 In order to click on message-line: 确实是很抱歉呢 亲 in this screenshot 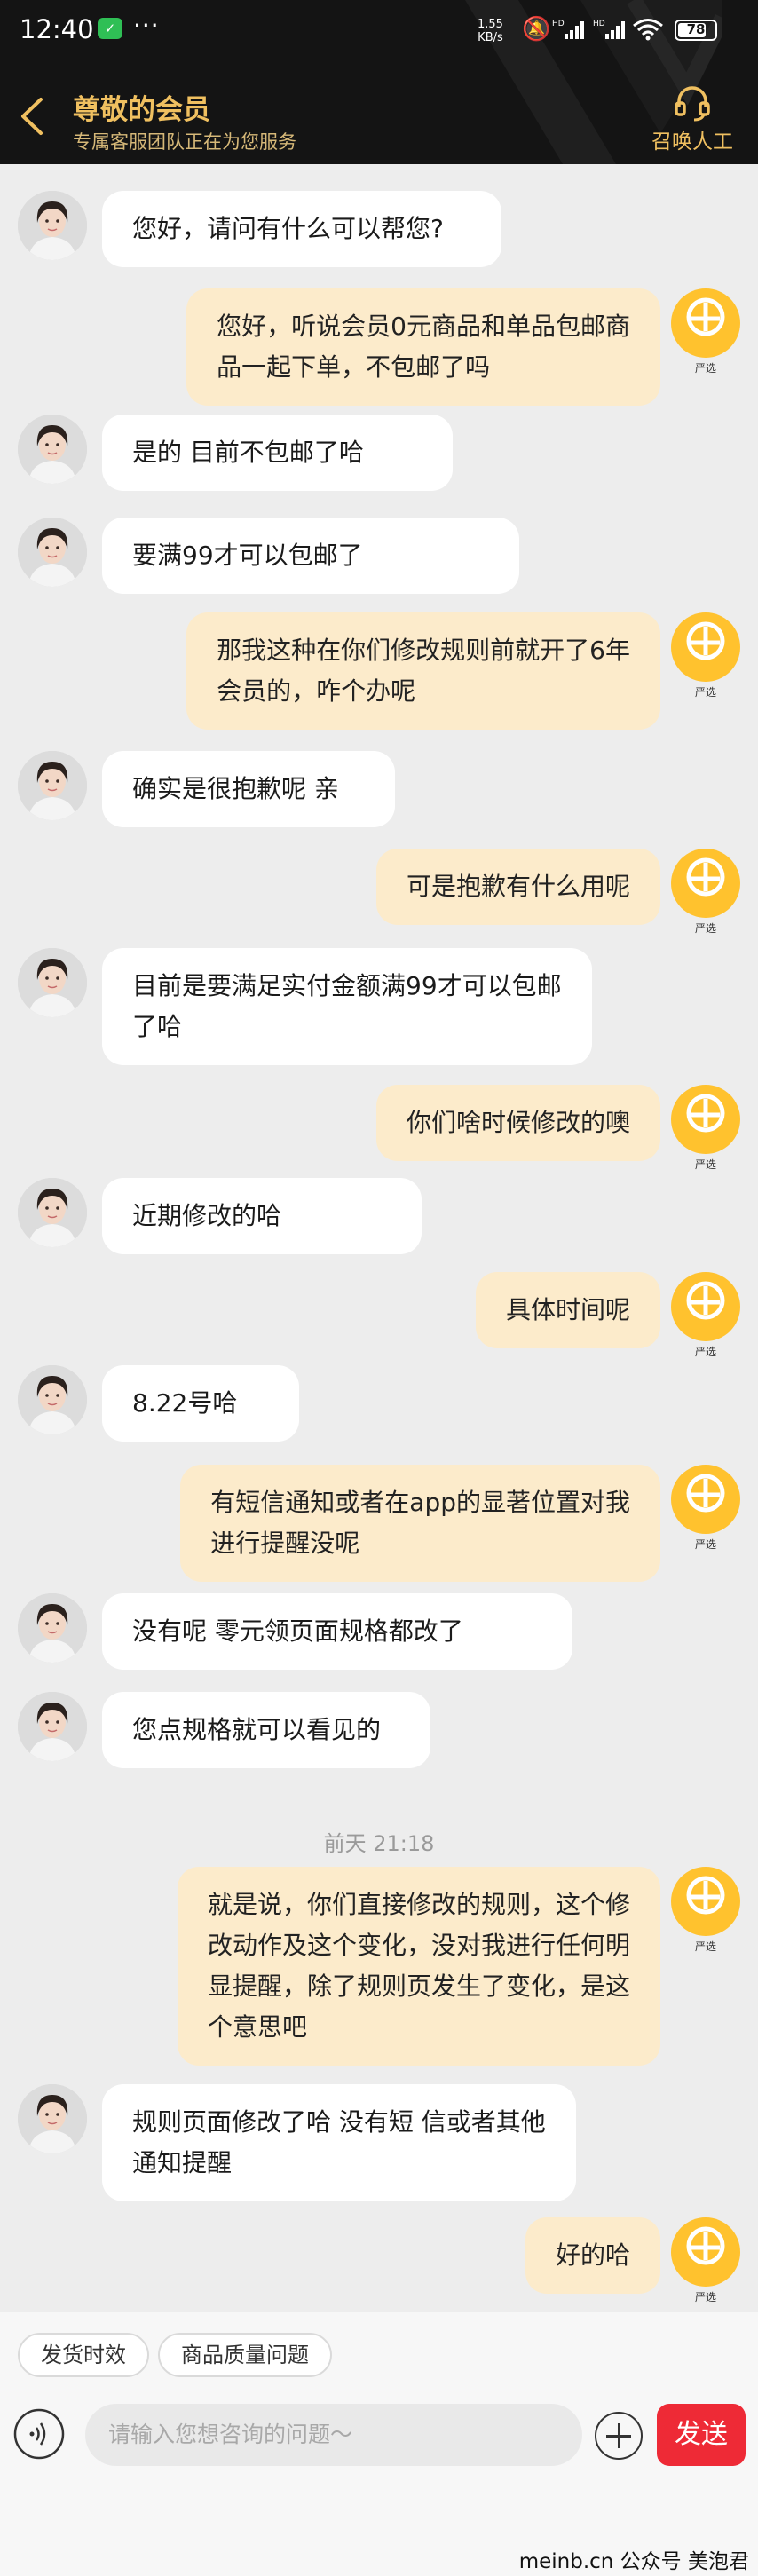, I will do `click(236, 788)`.